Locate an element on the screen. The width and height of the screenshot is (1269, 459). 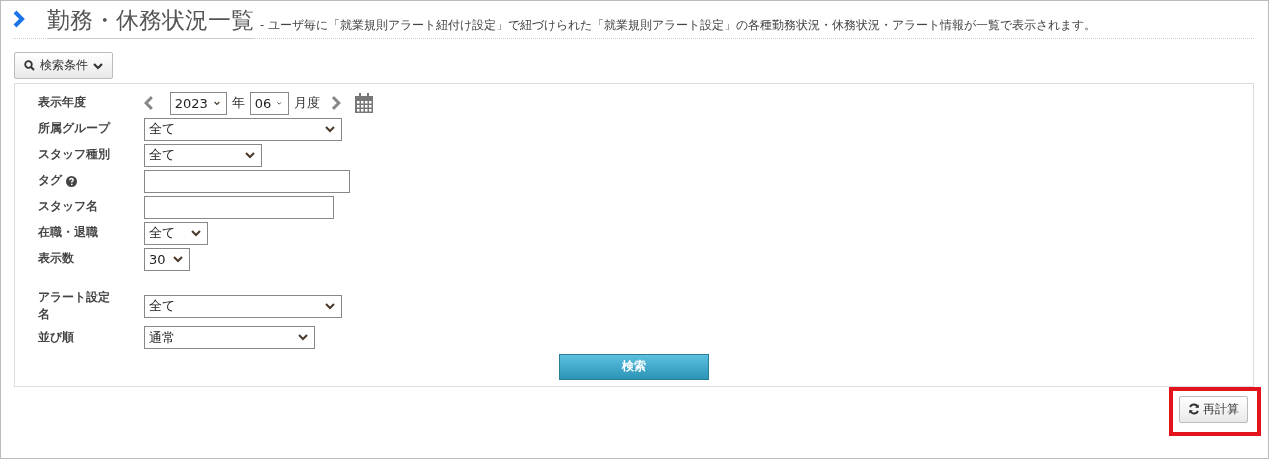
recalculate-button: 再計算 is located at coordinates (1213, 409).